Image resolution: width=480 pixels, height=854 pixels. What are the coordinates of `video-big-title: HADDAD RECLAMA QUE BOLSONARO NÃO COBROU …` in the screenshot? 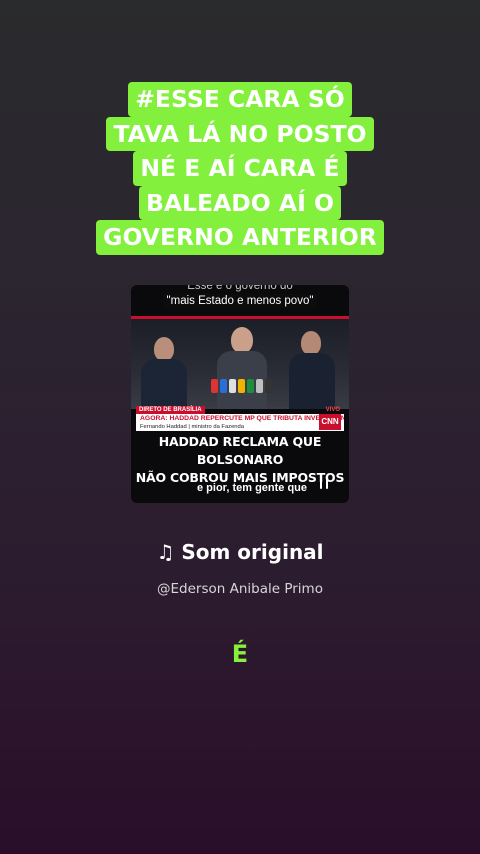 It's located at (240, 460).